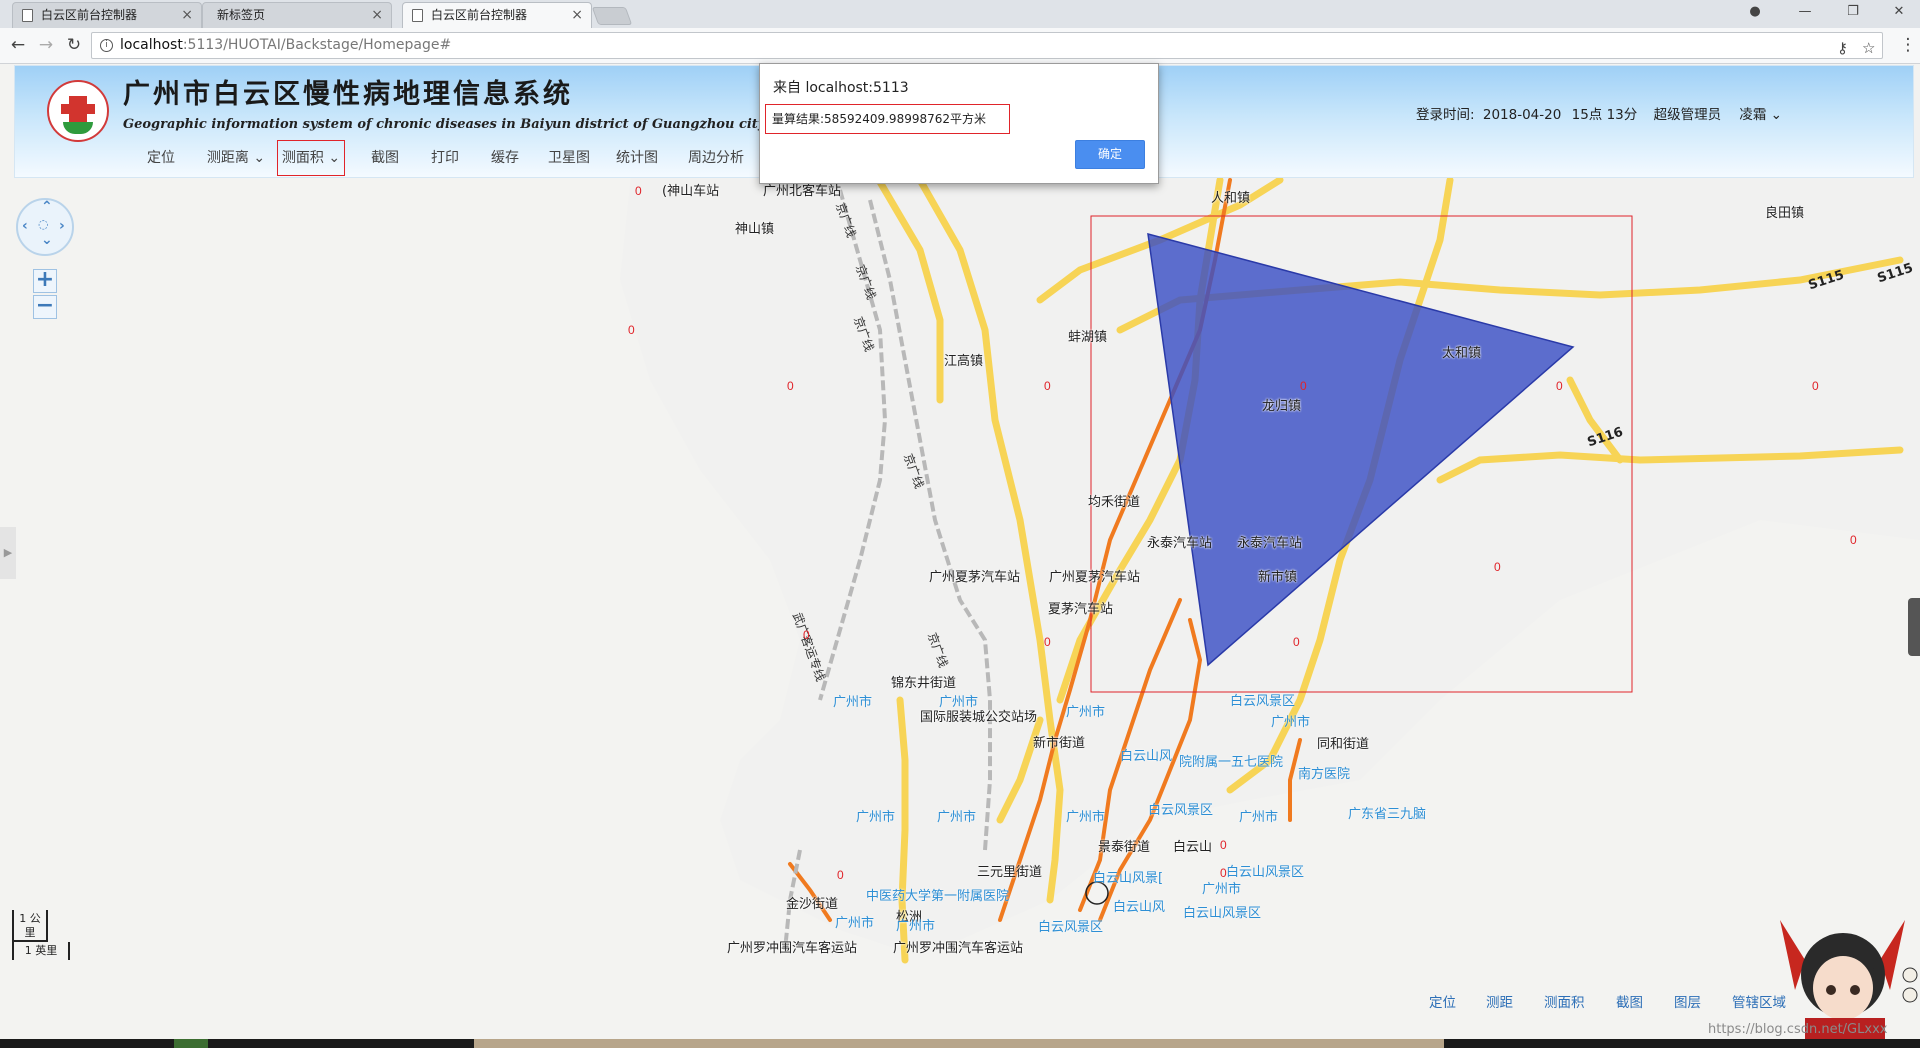  What do you see at coordinates (1805, 11) in the screenshot?
I see `minimize-icon: —` at bounding box center [1805, 11].